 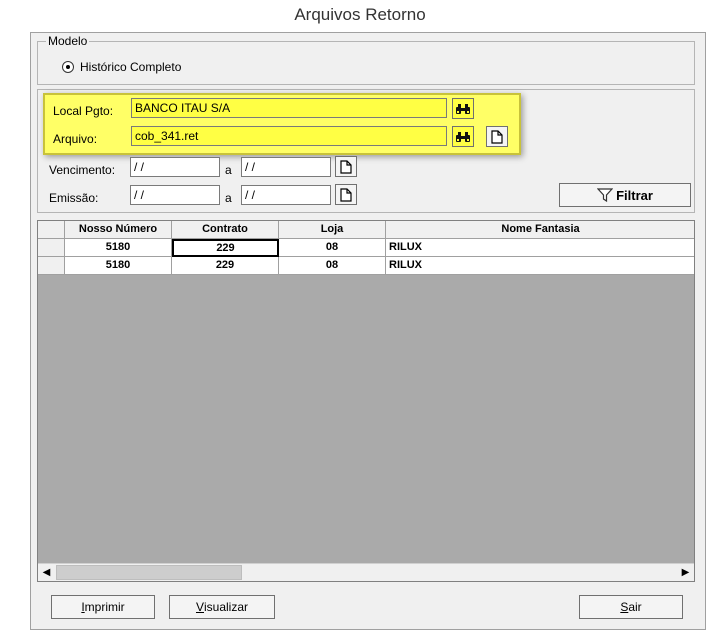 What do you see at coordinates (68, 67) in the screenshot?
I see `historico-completo-radio` at bounding box center [68, 67].